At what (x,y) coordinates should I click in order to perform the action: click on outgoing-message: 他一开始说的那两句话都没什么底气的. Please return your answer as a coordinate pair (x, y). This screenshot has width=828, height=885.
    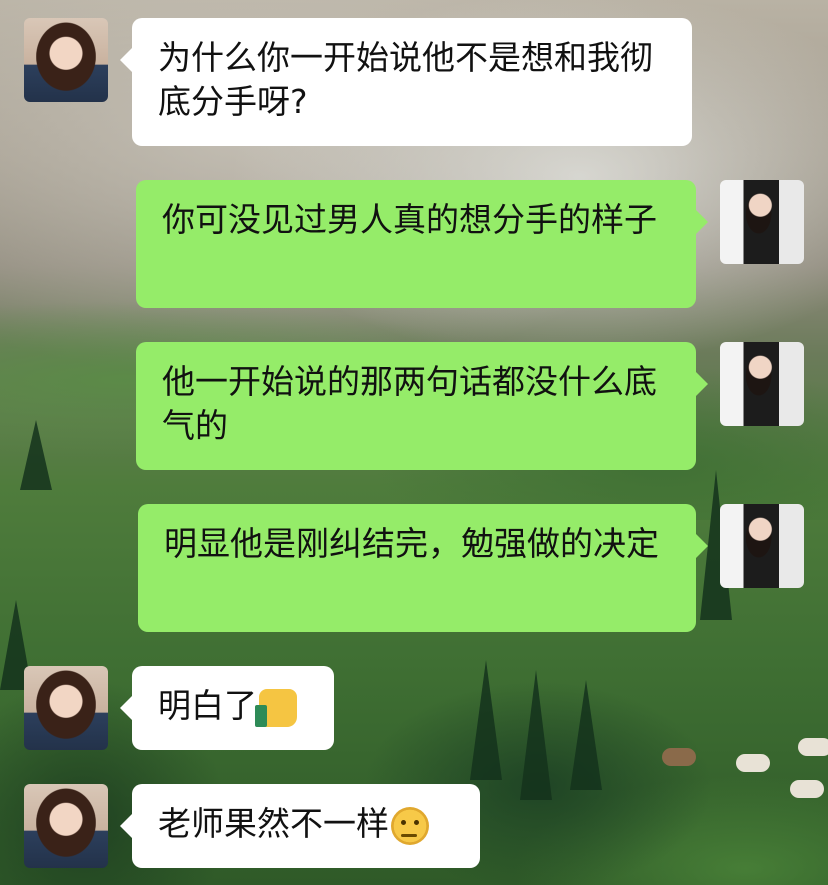
    Looking at the image, I should click on (422, 406).